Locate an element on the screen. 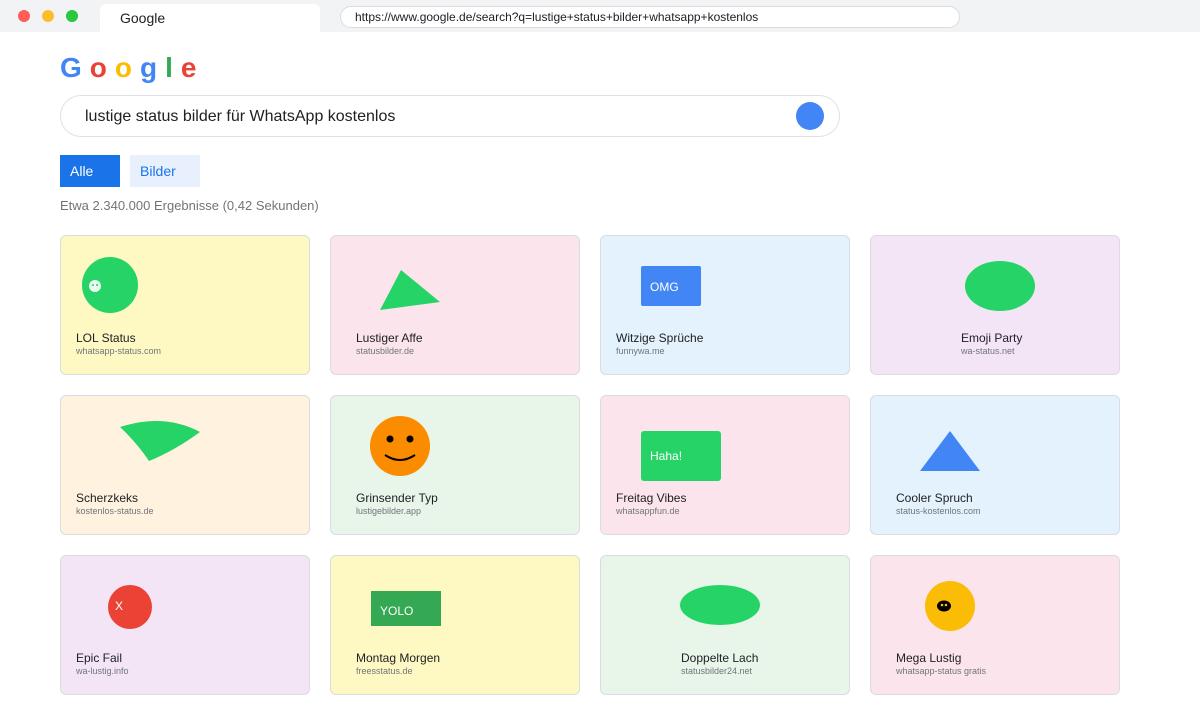 Image resolution: width=1200 pixels, height=720 pixels. haha-sticker: Haha! is located at coordinates (681, 458).